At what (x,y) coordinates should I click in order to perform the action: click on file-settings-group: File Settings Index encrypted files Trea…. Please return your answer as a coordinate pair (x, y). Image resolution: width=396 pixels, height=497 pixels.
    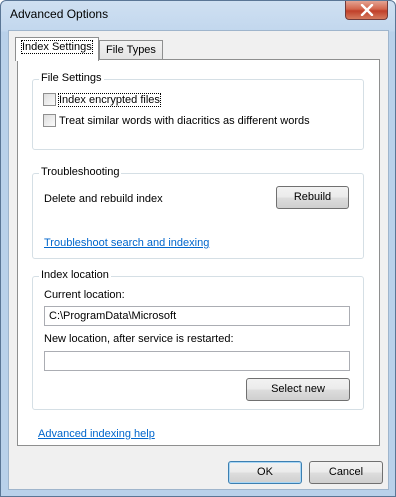
    Looking at the image, I should click on (198, 111).